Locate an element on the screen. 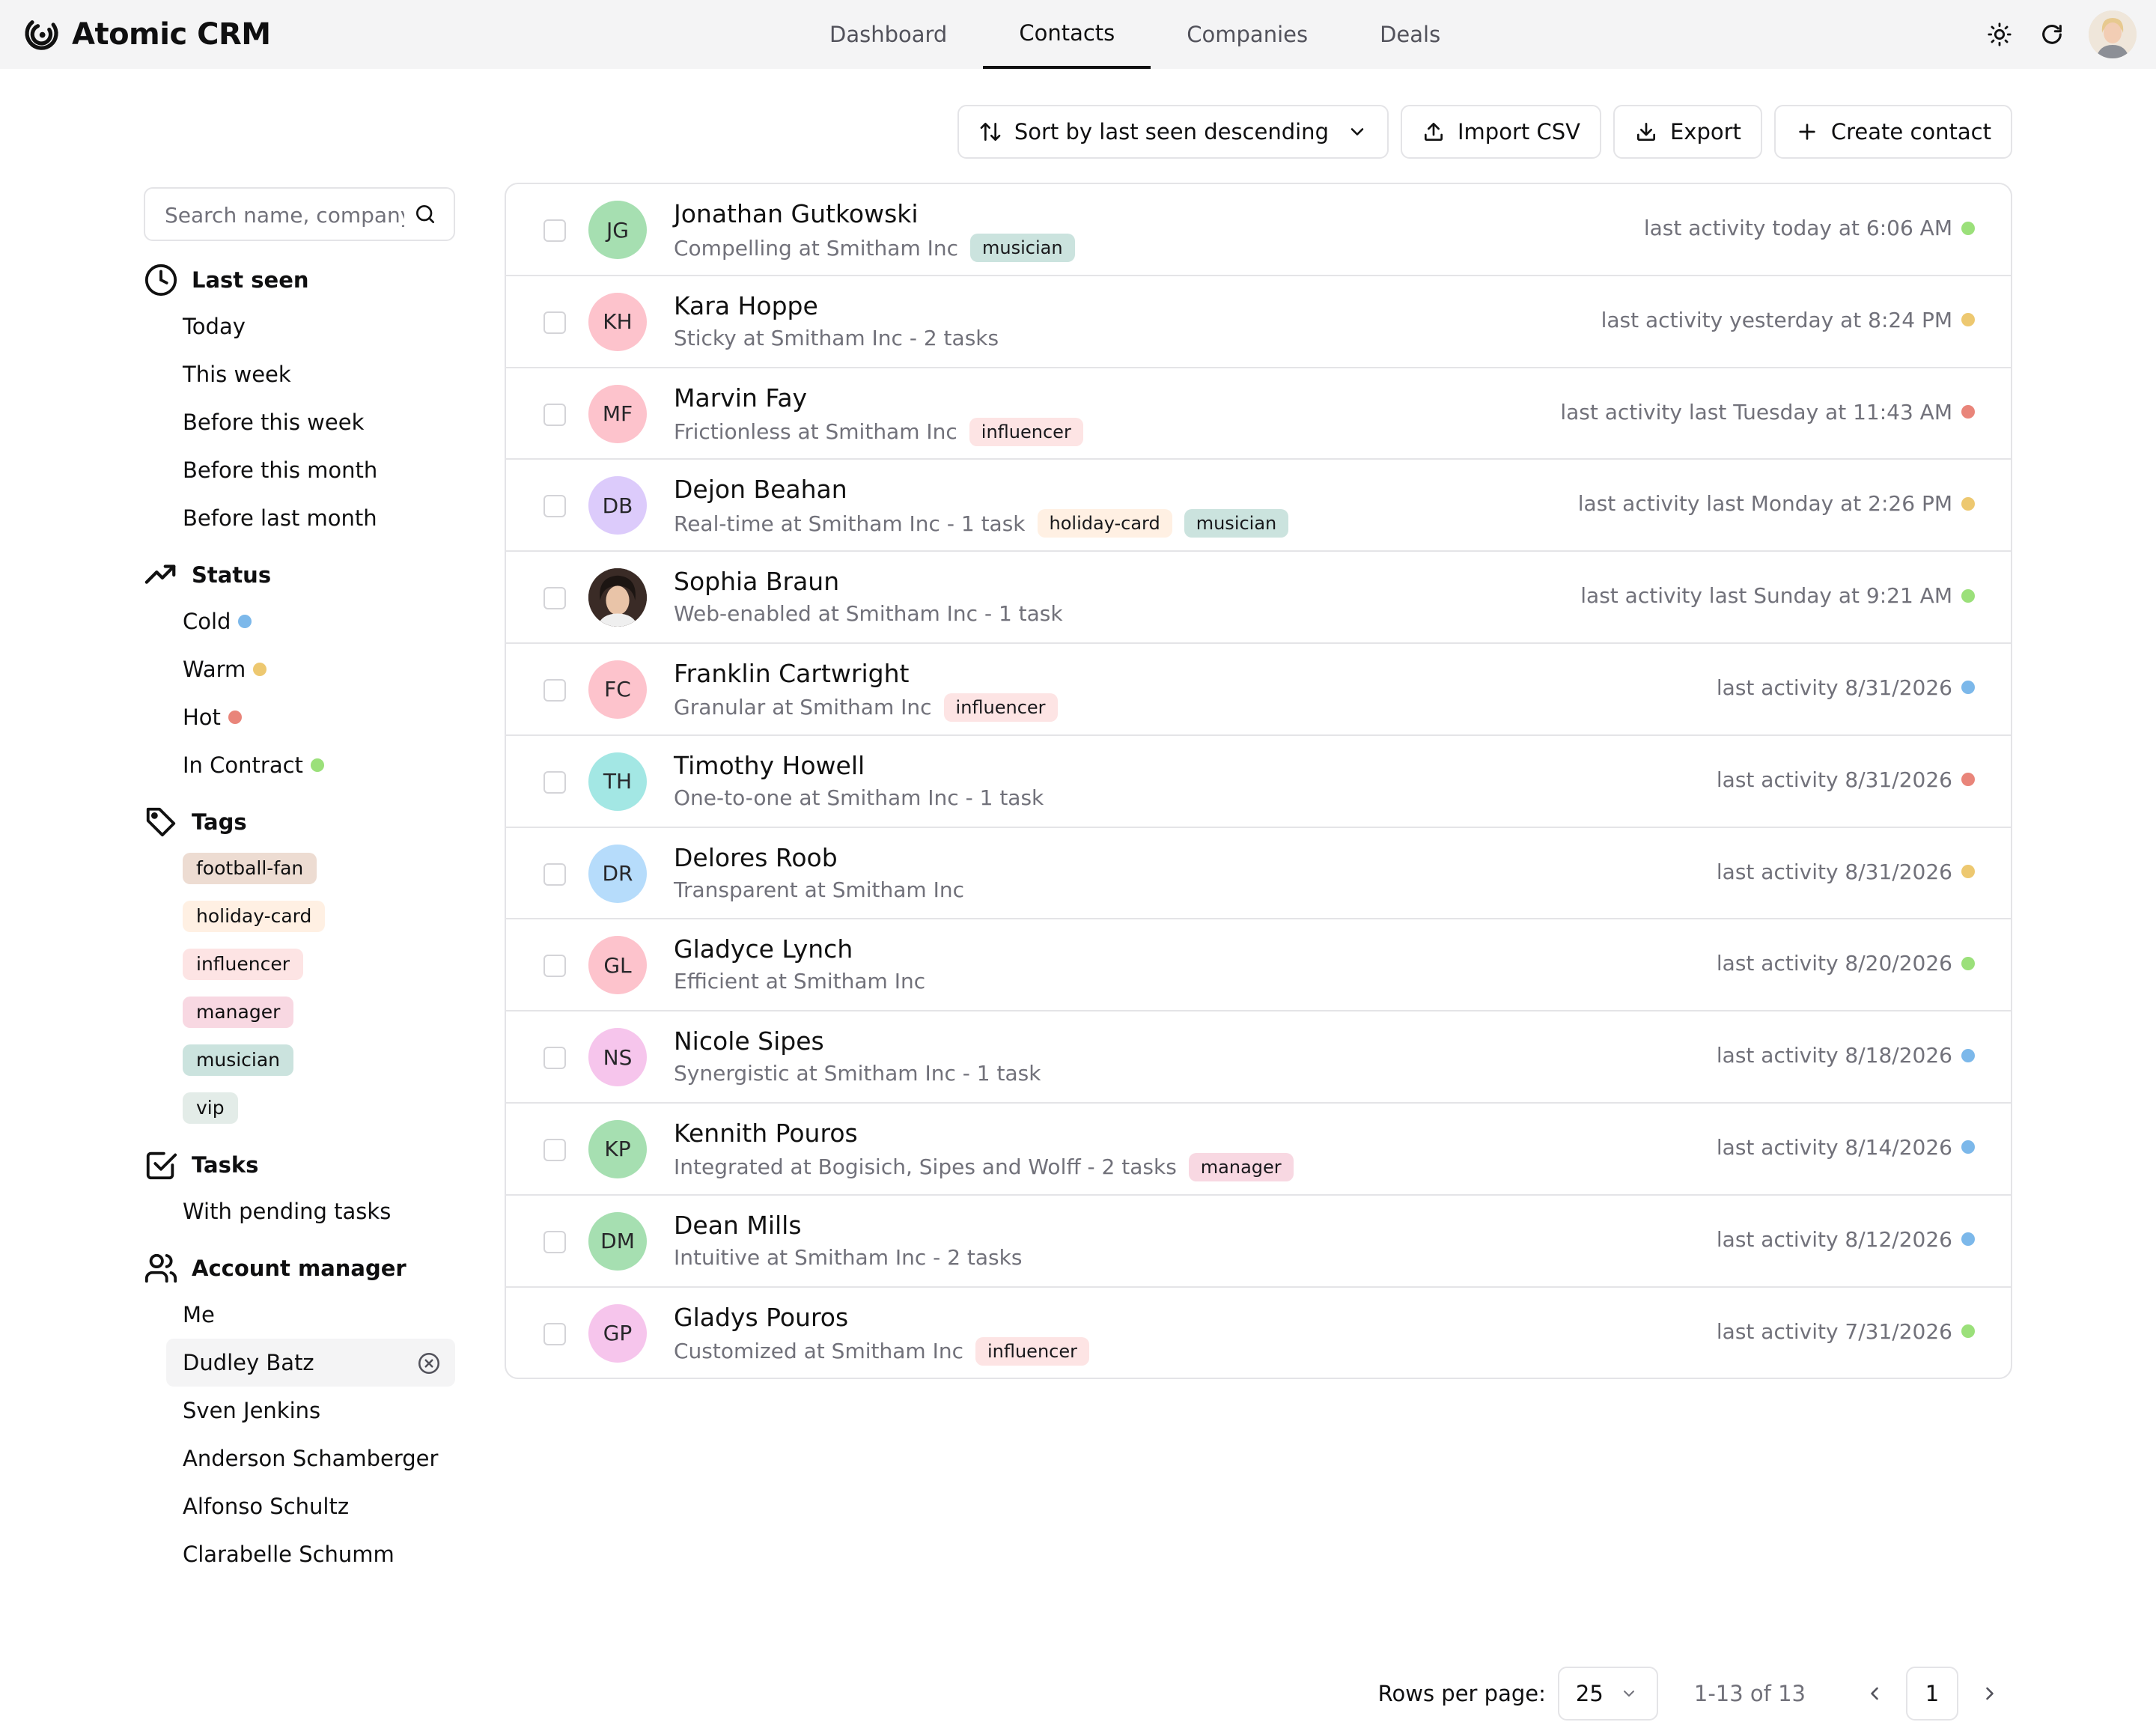 Image resolution: width=2156 pixels, height=1722 pixels. filter-manager-clarabelle-schumm: Clarabelle Schumm is located at coordinates (299, 1554).